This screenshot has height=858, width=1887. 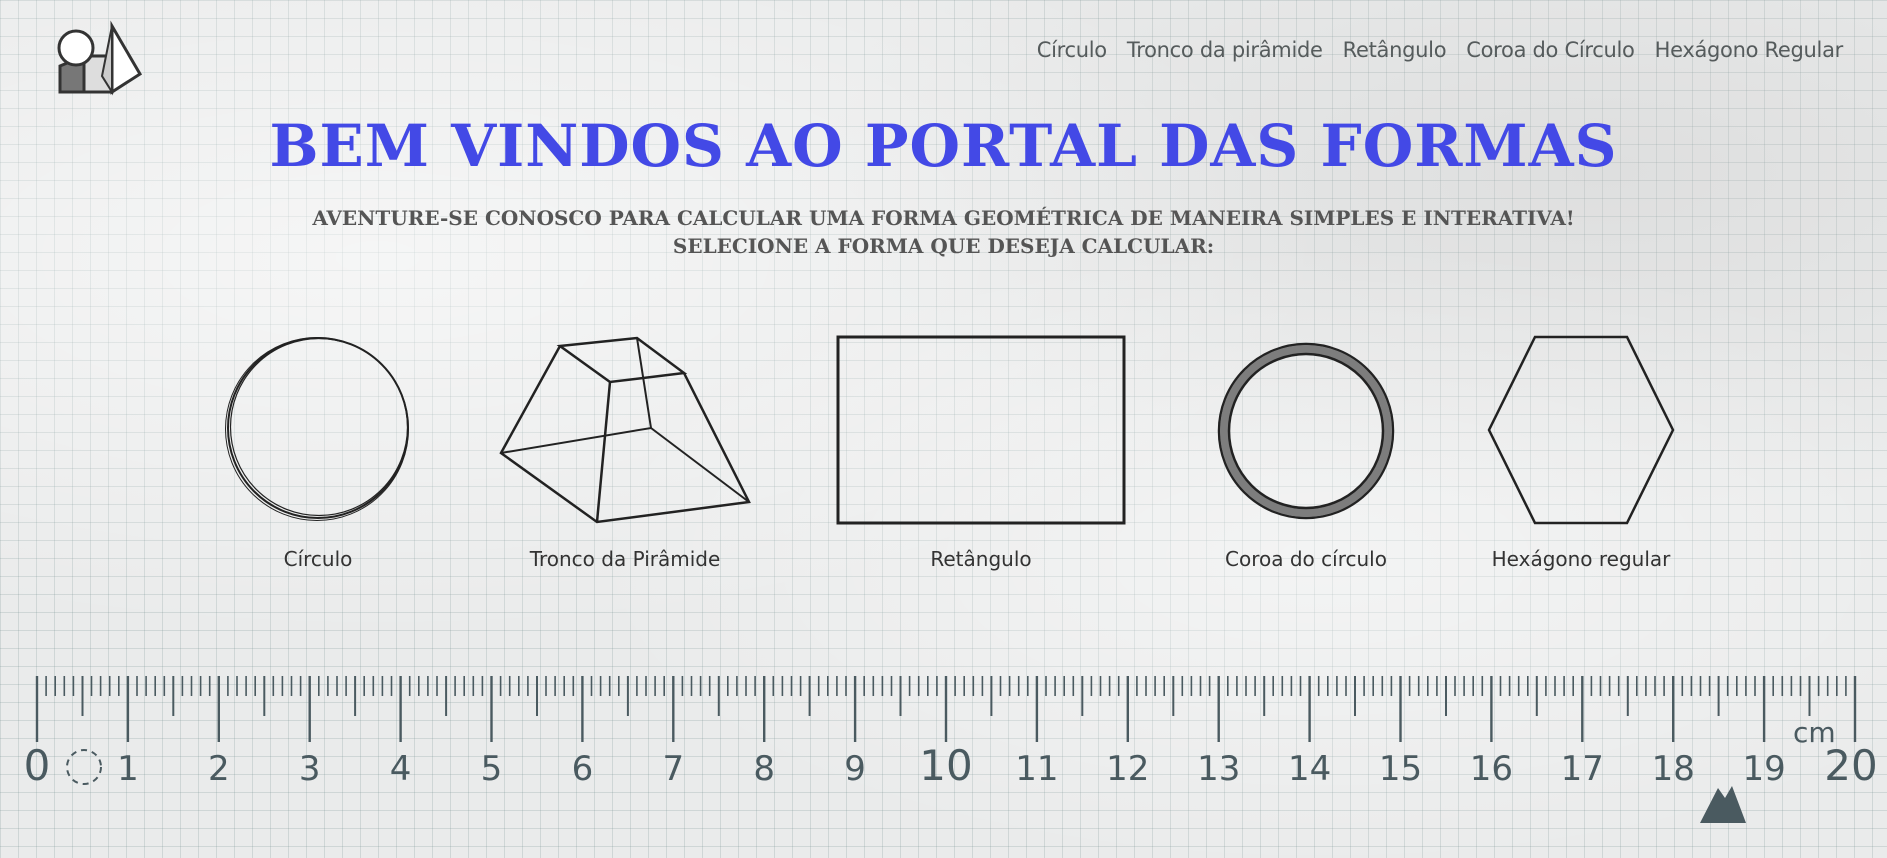 What do you see at coordinates (1306, 559) in the screenshot?
I see `shape-label-coroa: Coroa do círculo` at bounding box center [1306, 559].